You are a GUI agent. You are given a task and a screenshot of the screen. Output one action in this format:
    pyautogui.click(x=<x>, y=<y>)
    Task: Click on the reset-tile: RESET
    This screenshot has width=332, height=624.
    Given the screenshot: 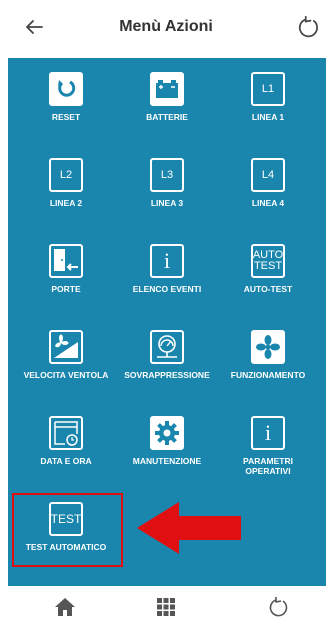 What is the action you would take?
    pyautogui.click(x=66, y=97)
    